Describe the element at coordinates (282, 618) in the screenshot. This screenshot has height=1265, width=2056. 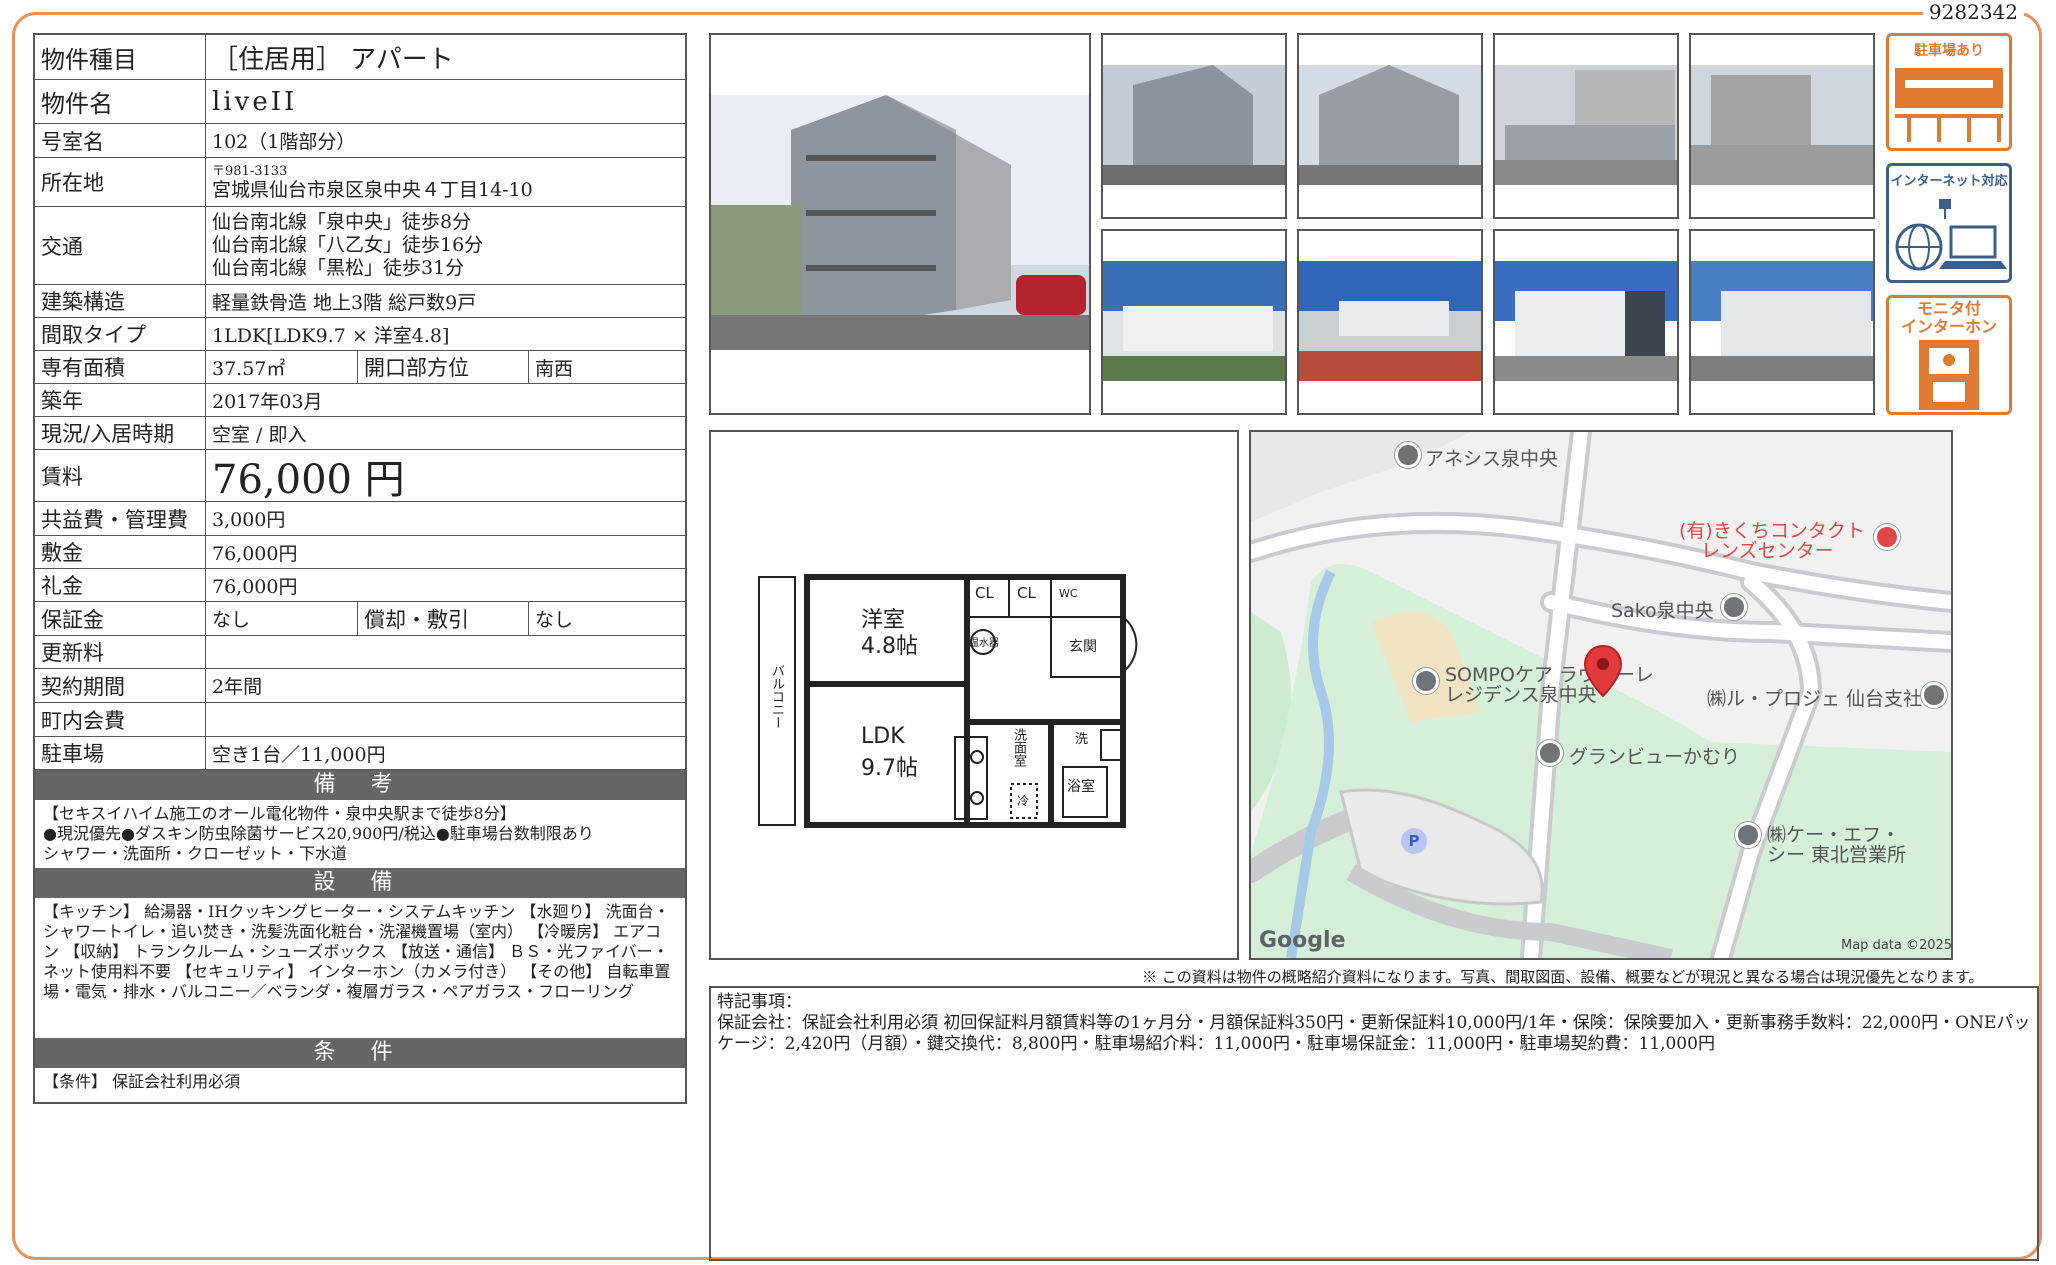
I see `guarantee-value: なし` at that location.